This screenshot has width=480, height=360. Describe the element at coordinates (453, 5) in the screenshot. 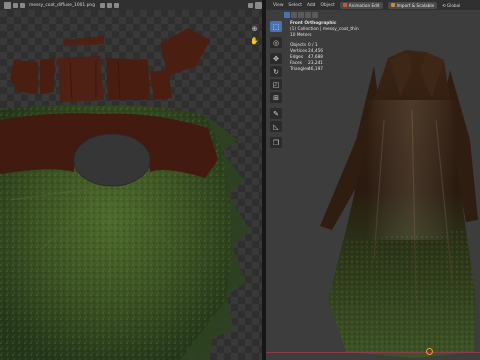

I see `transform-label: Global` at that location.